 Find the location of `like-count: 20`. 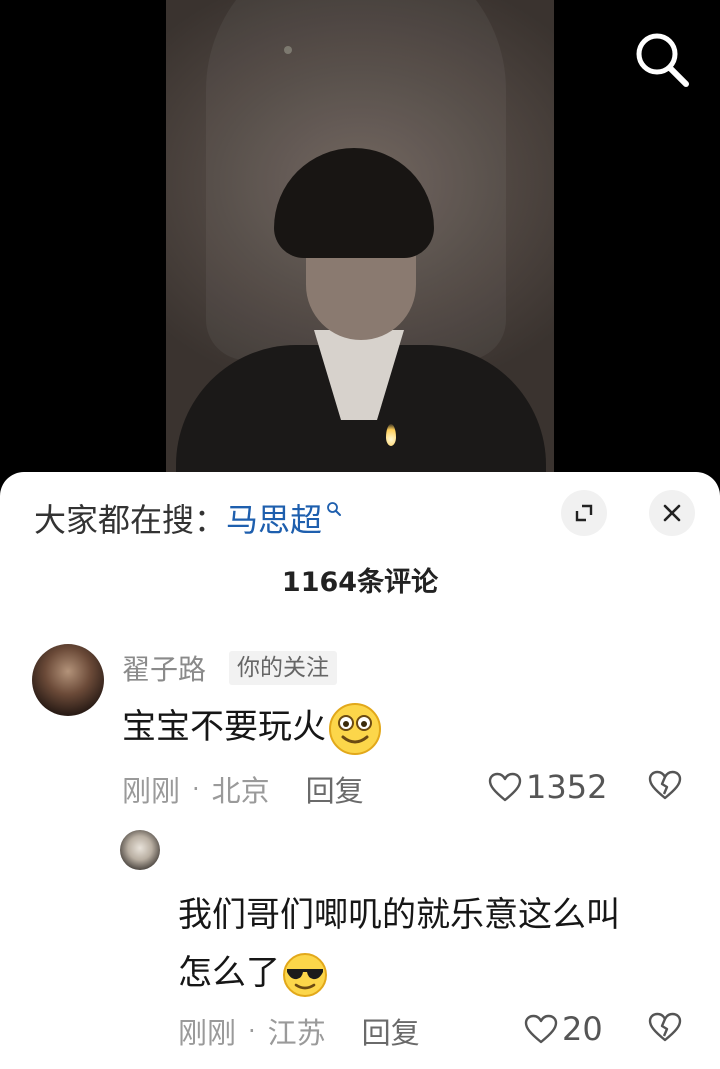

like-count: 20 is located at coordinates (582, 1029).